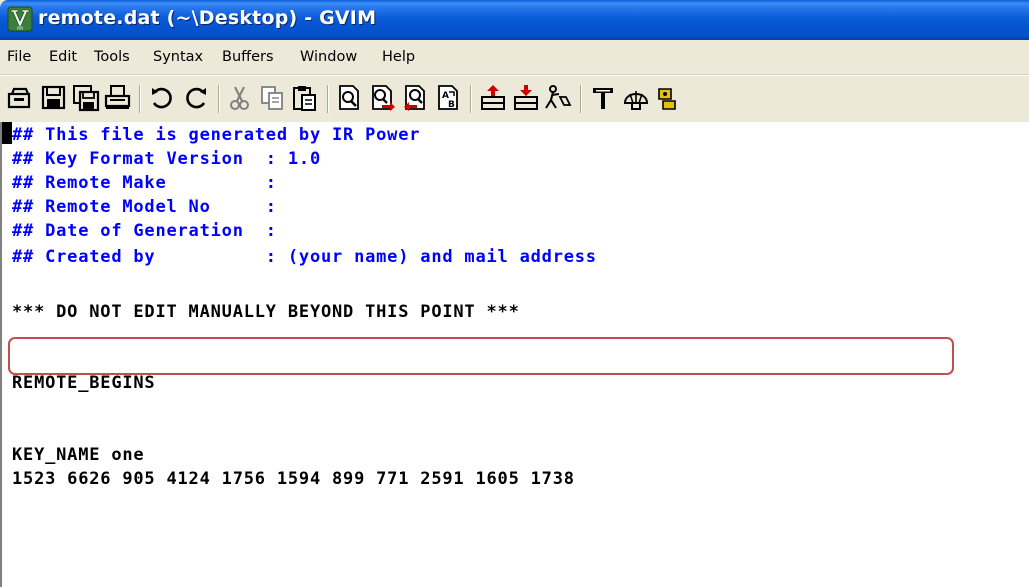 The image size is (1029, 587). What do you see at coordinates (118, 98) in the screenshot?
I see `print-icon` at bounding box center [118, 98].